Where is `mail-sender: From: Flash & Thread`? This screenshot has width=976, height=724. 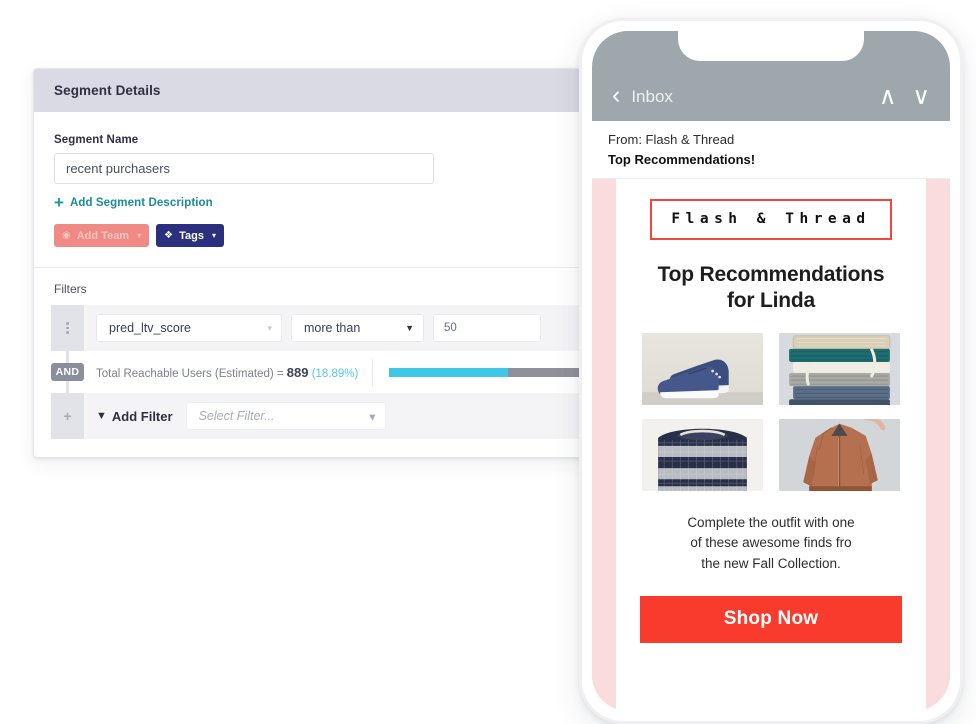
mail-sender: From: Flash & Thread is located at coordinates (671, 139).